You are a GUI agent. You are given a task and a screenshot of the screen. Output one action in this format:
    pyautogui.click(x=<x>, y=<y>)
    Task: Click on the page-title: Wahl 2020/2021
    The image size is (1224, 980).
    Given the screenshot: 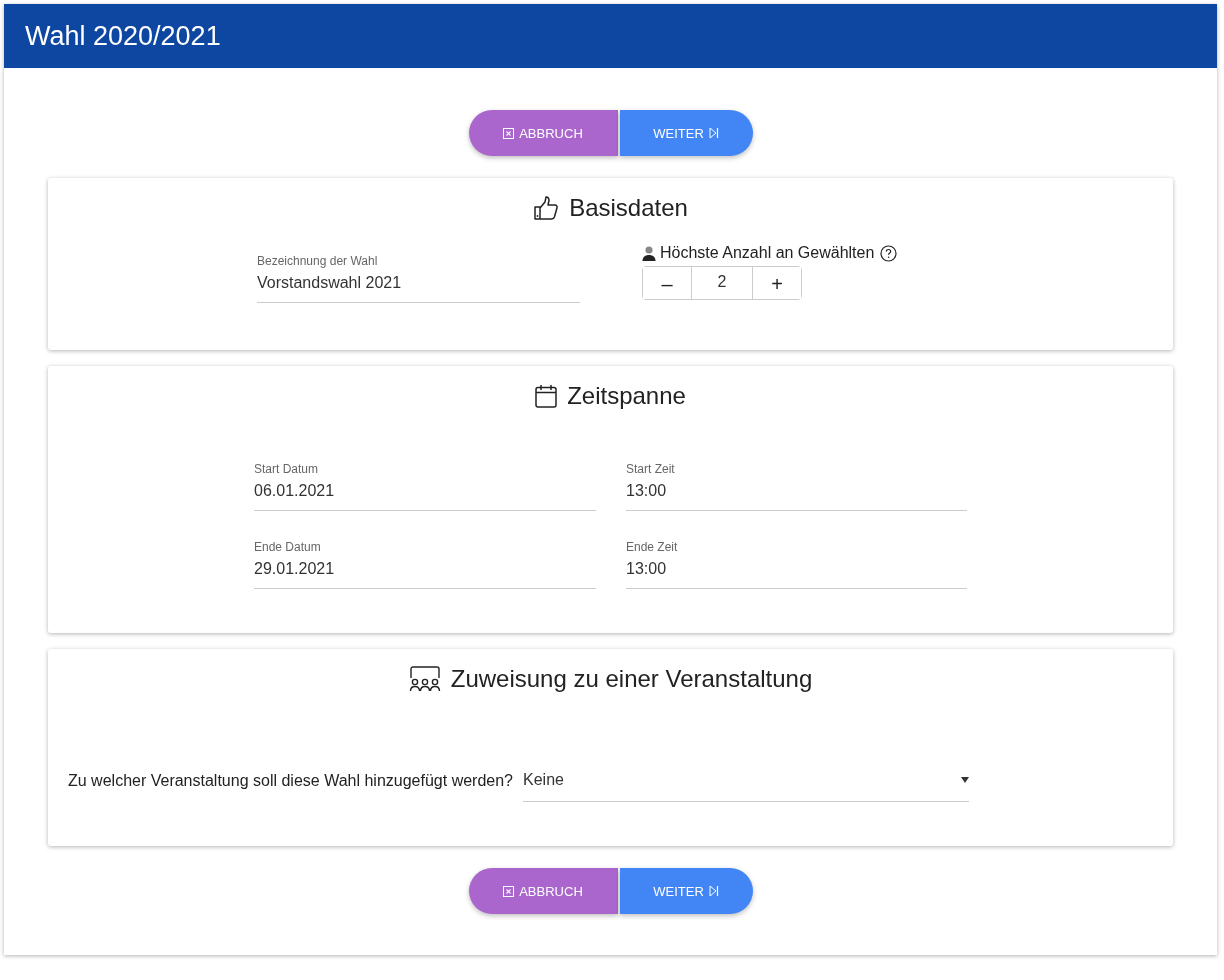 What is the action you would take?
    pyautogui.click(x=123, y=36)
    